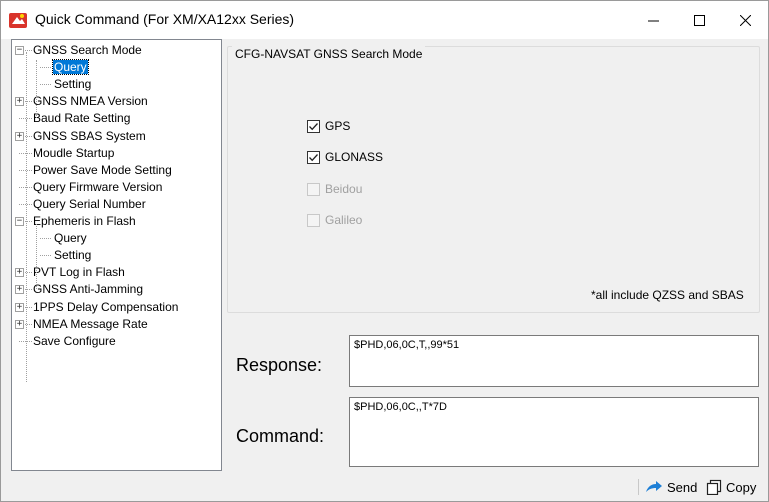 This screenshot has width=769, height=502. I want to click on tree-item: GNSS NMEA Version, so click(90, 101).